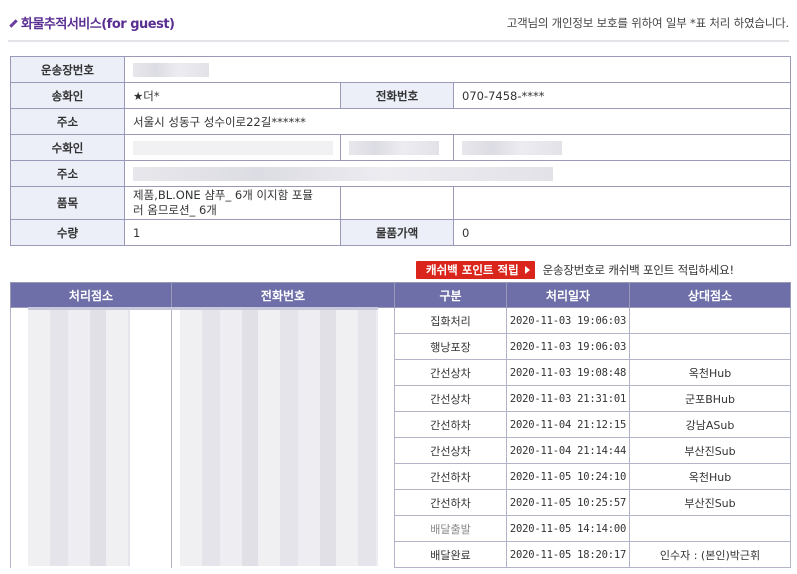  Describe the element at coordinates (203, 308) in the screenshot. I see `redaction-edge` at that location.